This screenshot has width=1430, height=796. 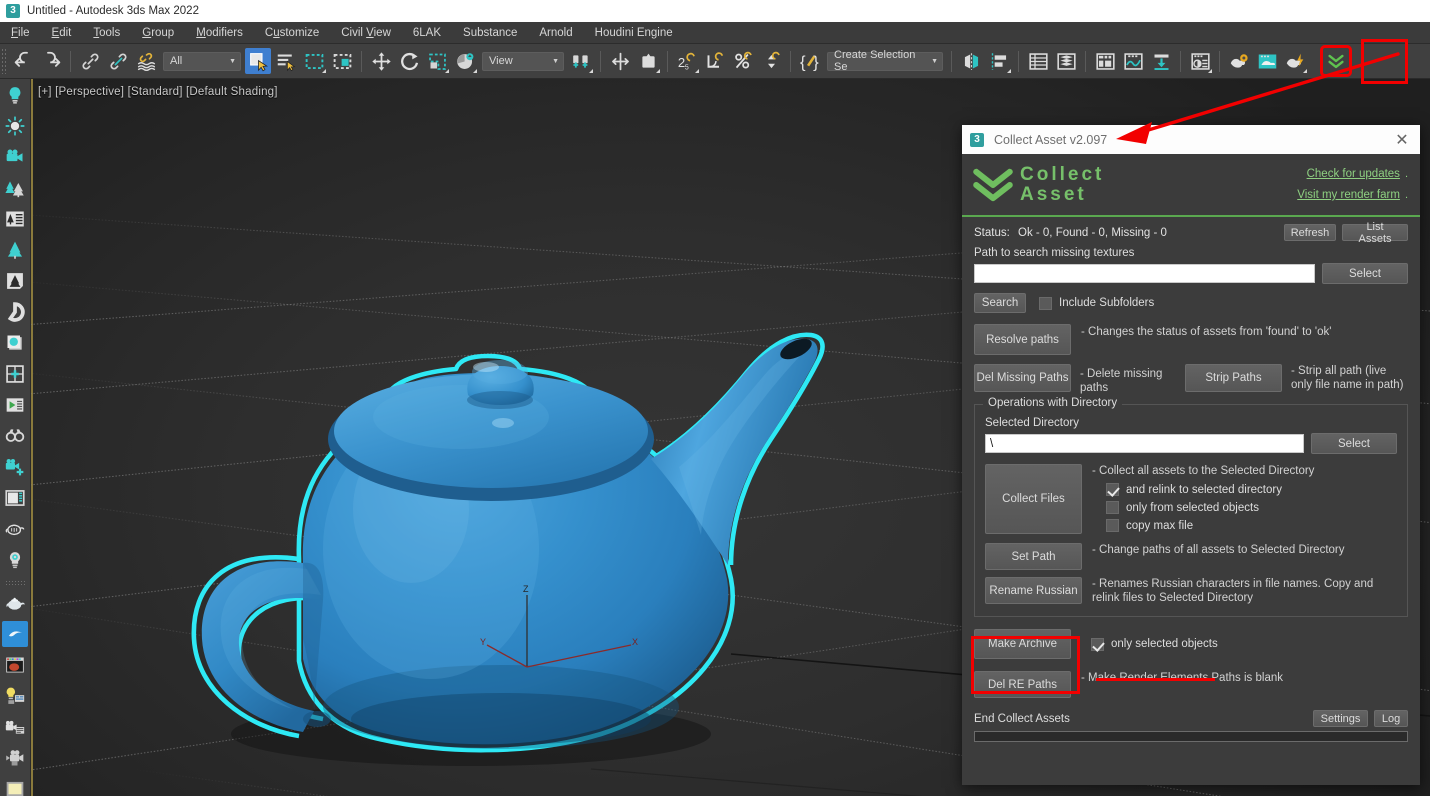 What do you see at coordinates (219, 33) in the screenshot?
I see `menu-item-modifiers: Modifiers` at bounding box center [219, 33].